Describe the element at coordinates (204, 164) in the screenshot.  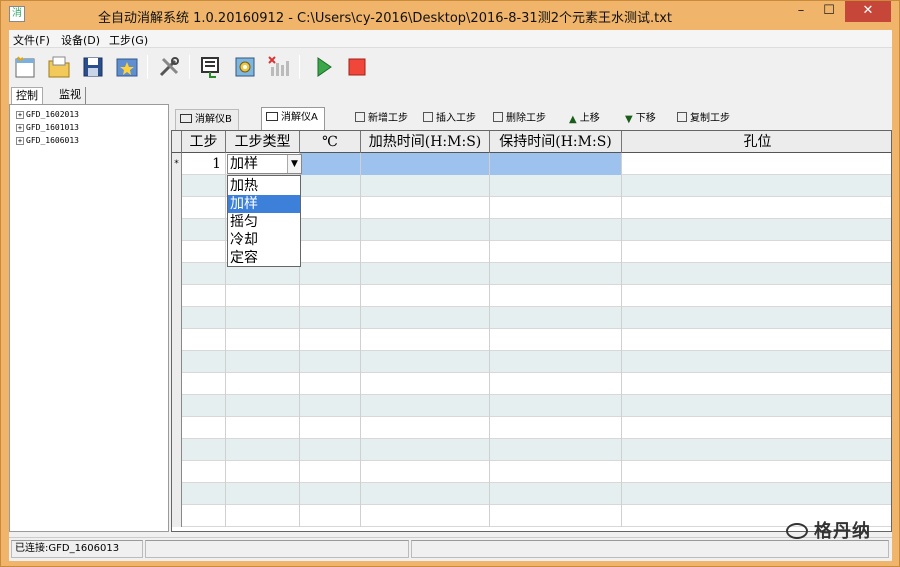
I see `cell-step: 1` at that location.